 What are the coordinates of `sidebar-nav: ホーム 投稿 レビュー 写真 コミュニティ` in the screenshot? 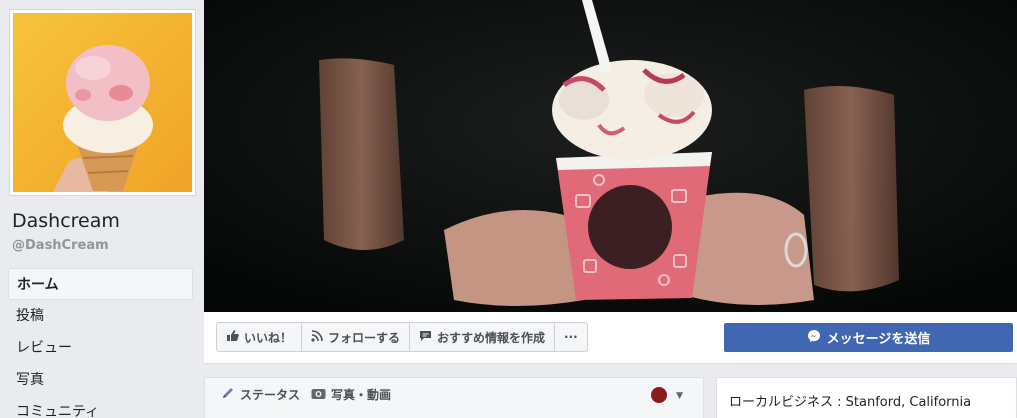 It's located at (100, 343).